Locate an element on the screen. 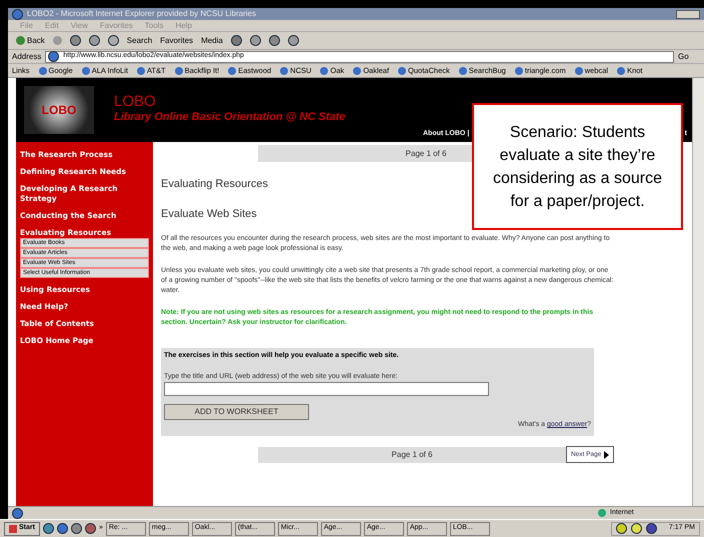 This screenshot has width=704, height=537. site-title: LOBO is located at coordinates (135, 102).